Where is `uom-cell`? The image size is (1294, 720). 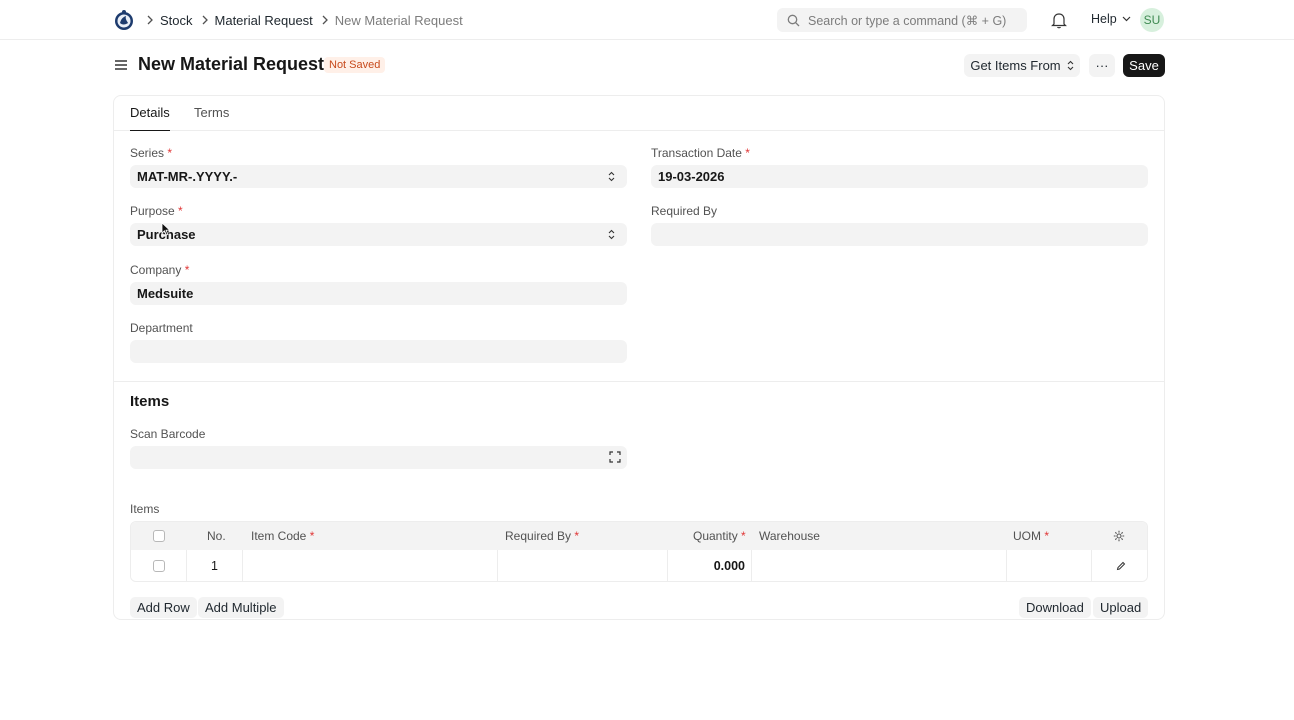 uom-cell is located at coordinates (1049, 565).